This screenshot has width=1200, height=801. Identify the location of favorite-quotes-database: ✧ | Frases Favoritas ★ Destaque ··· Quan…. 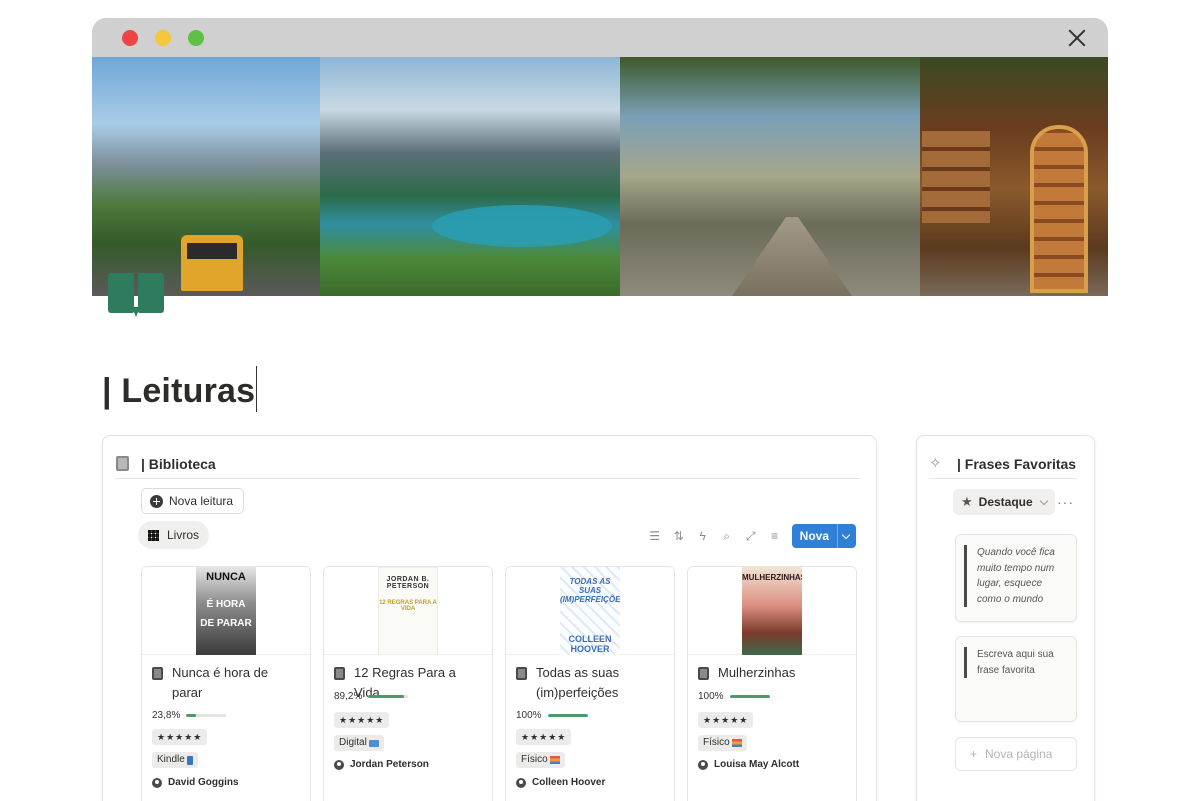
(1005, 618).